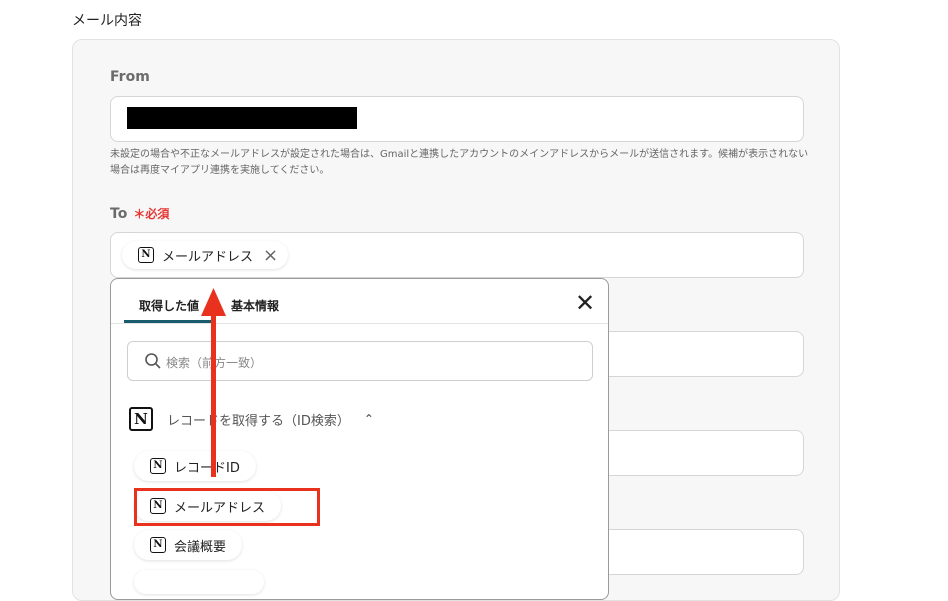 The image size is (948, 601). What do you see at coordinates (119, 213) in the screenshot?
I see `to-label: To` at bounding box center [119, 213].